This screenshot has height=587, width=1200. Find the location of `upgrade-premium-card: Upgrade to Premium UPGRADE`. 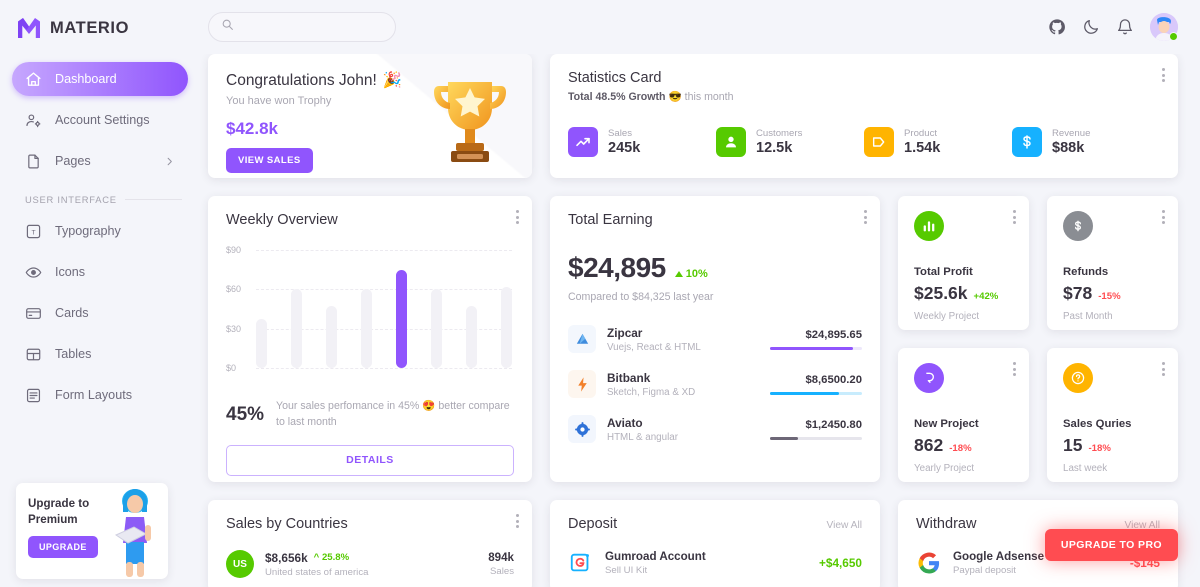

upgrade-premium-card: Upgrade to Premium UPGRADE is located at coordinates (92, 531).